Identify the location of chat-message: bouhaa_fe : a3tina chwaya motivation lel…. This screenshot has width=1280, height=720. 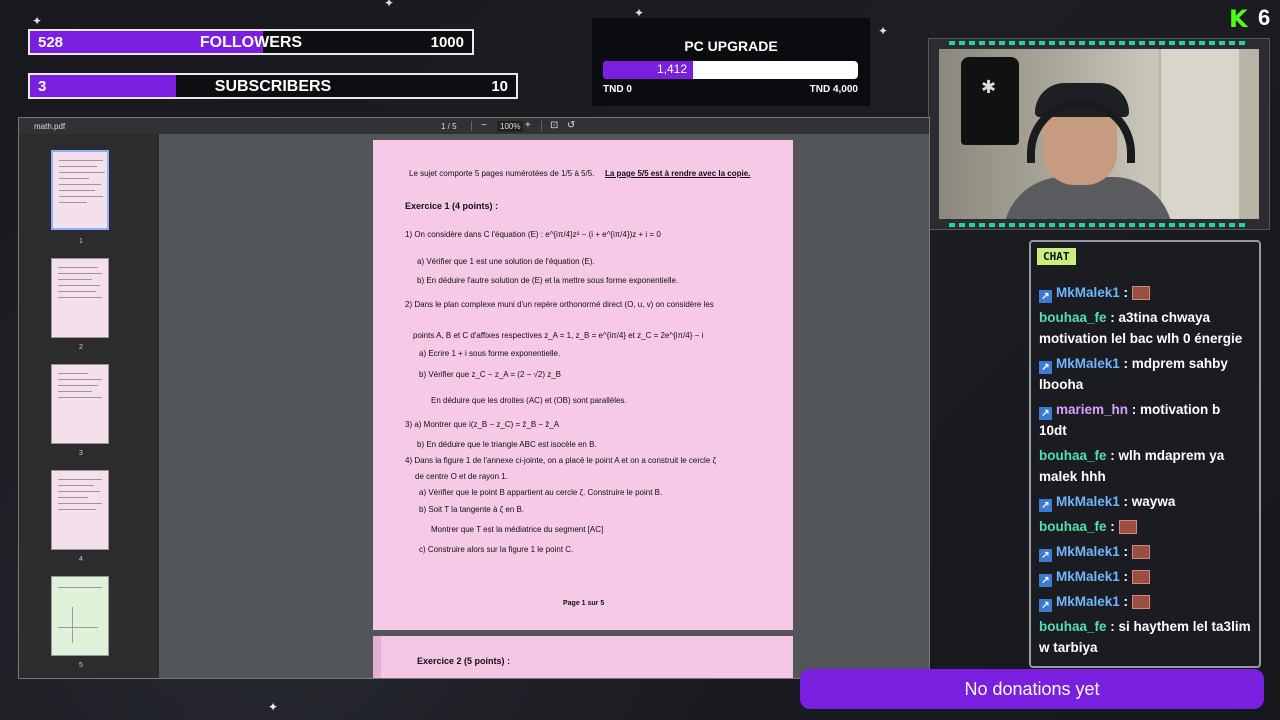
(1145, 328).